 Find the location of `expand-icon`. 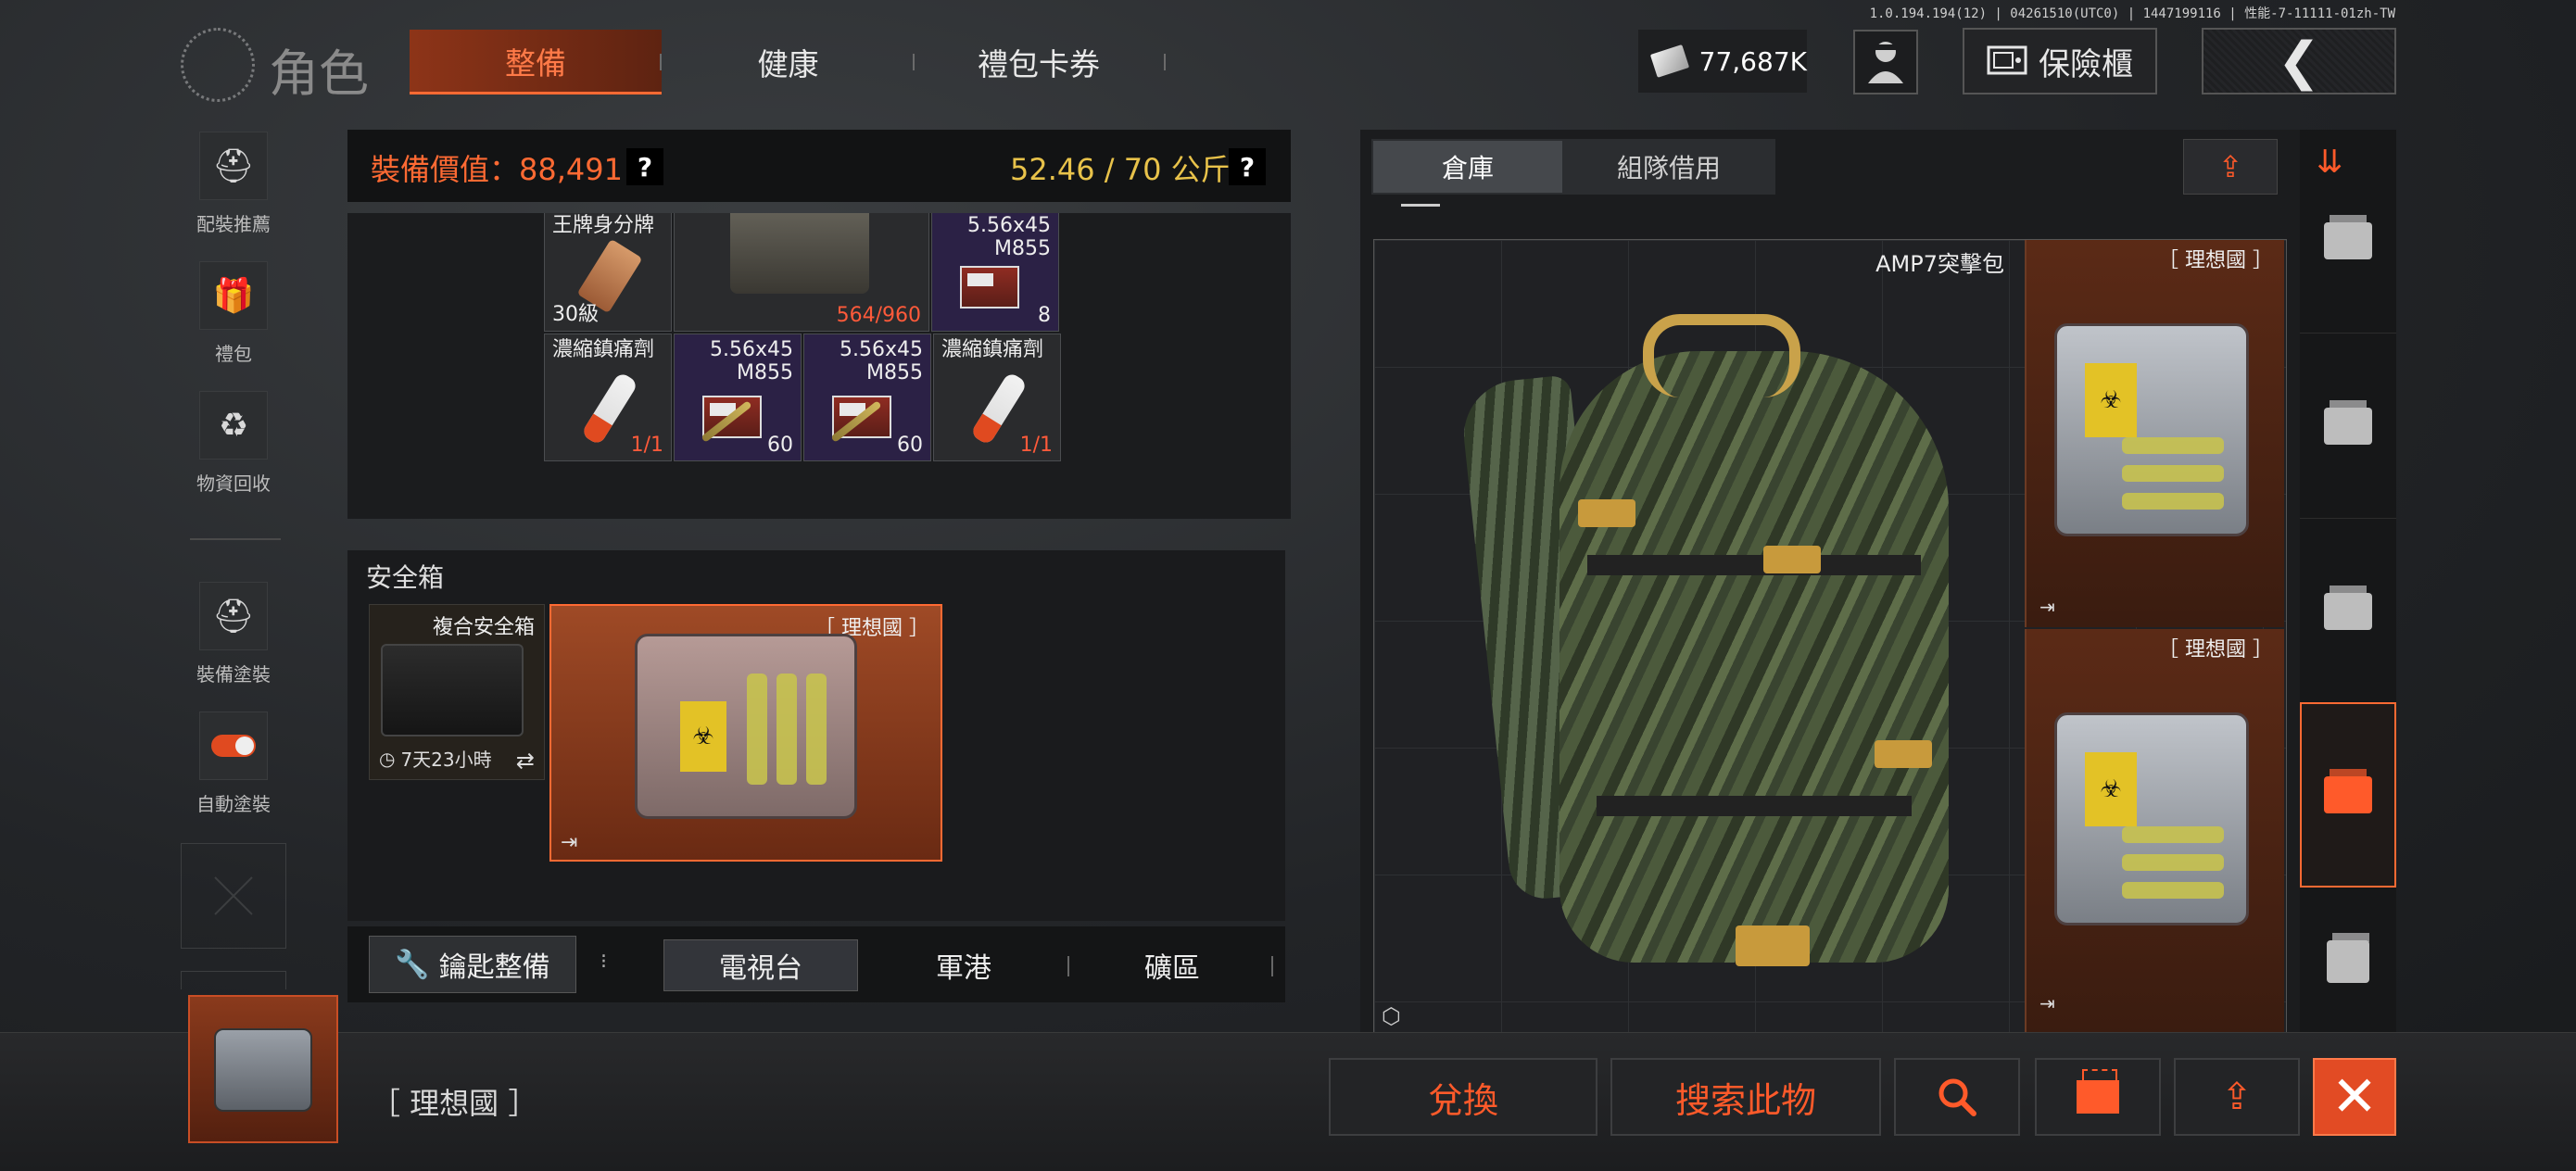

expand-icon is located at coordinates (234, 896).